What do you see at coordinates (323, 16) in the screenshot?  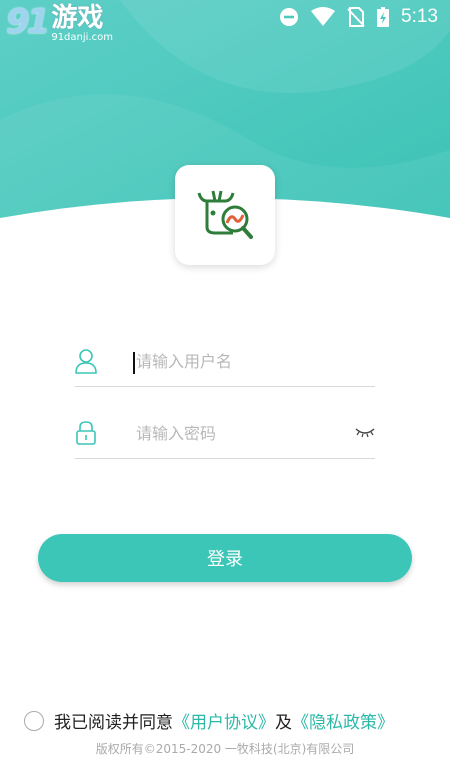 I see `wifi-icon` at bounding box center [323, 16].